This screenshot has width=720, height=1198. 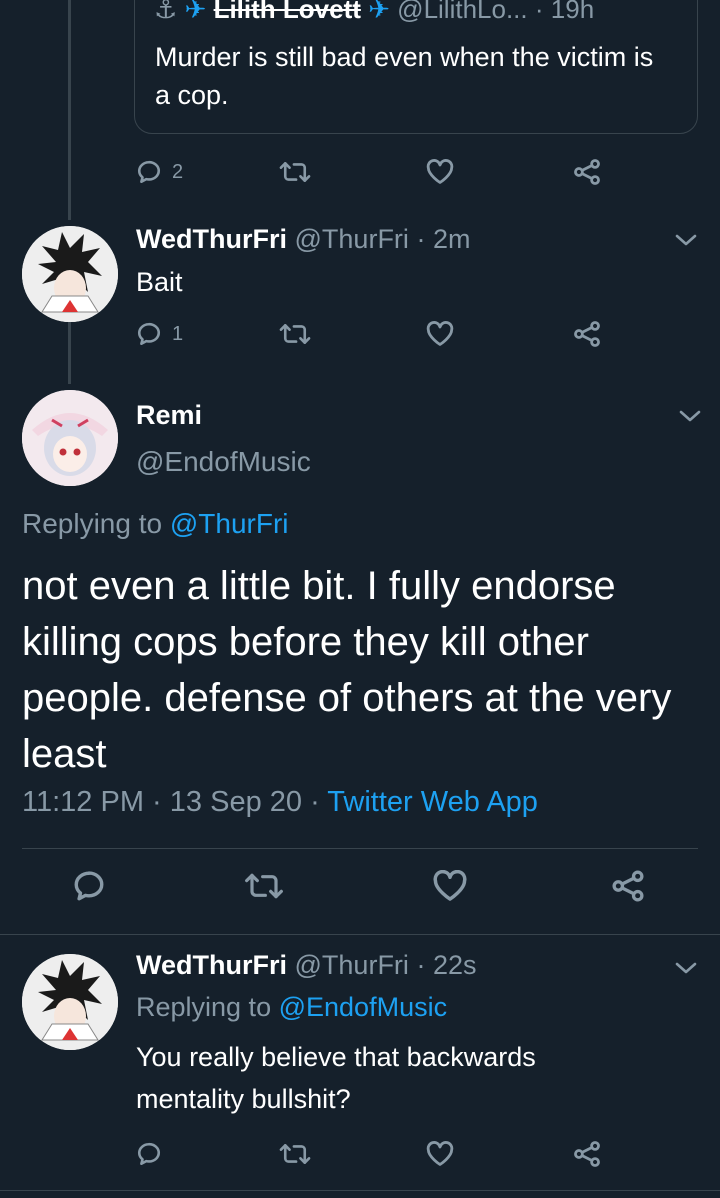 What do you see at coordinates (159, 282) in the screenshot?
I see `tweet-text: Bait` at bounding box center [159, 282].